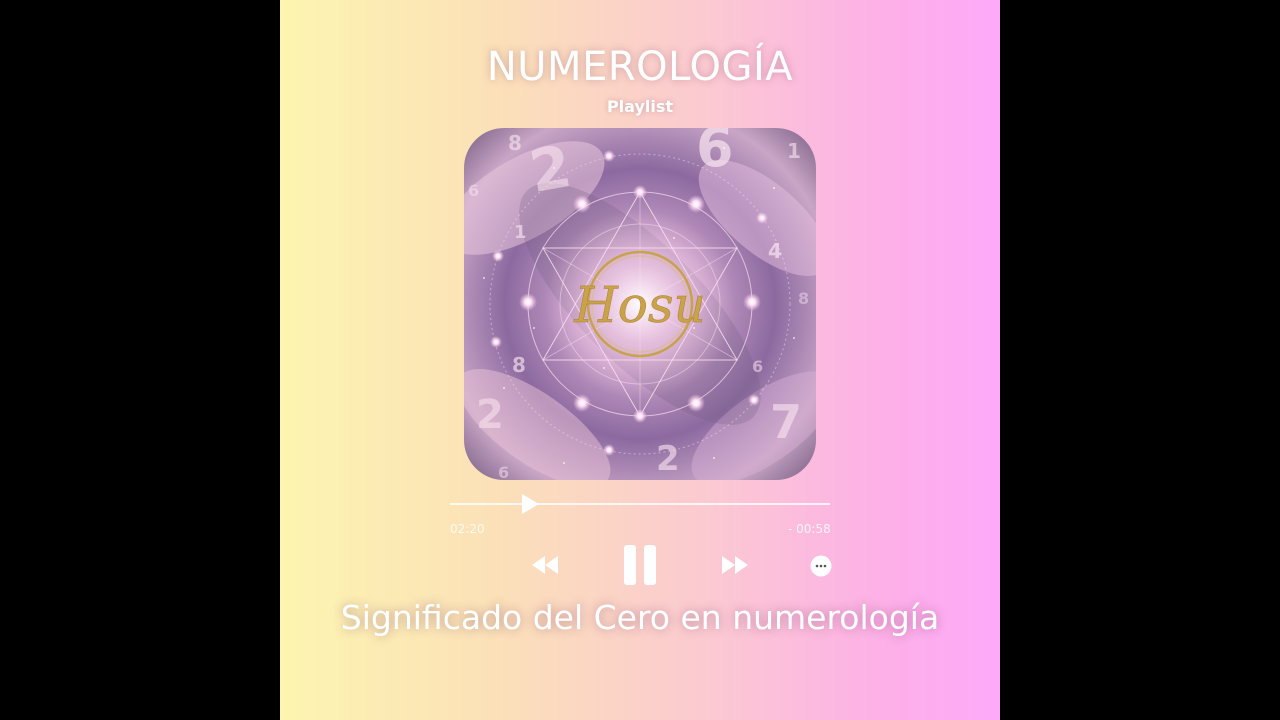  I want to click on playlist-title: NUMEROLOGÍA, so click(640, 67).